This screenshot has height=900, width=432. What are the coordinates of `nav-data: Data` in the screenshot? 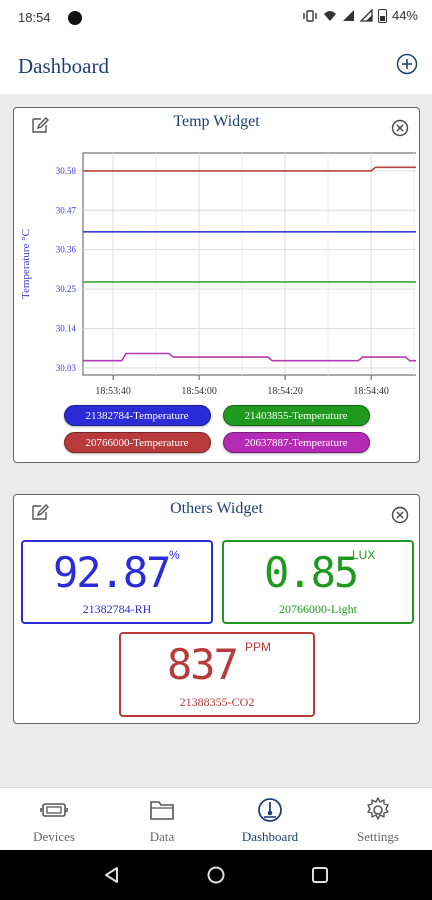 It's located at (162, 819).